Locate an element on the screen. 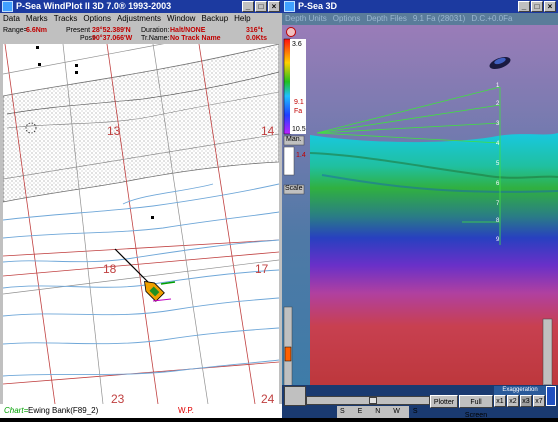  speed-value: 0.0Kts is located at coordinates (257, 38).